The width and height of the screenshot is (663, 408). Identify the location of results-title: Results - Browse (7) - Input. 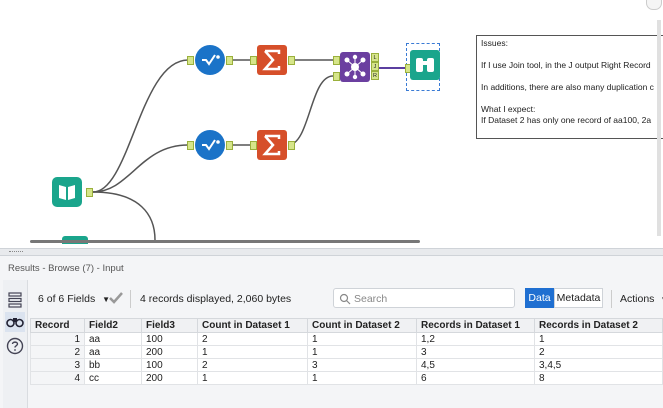
(66, 268).